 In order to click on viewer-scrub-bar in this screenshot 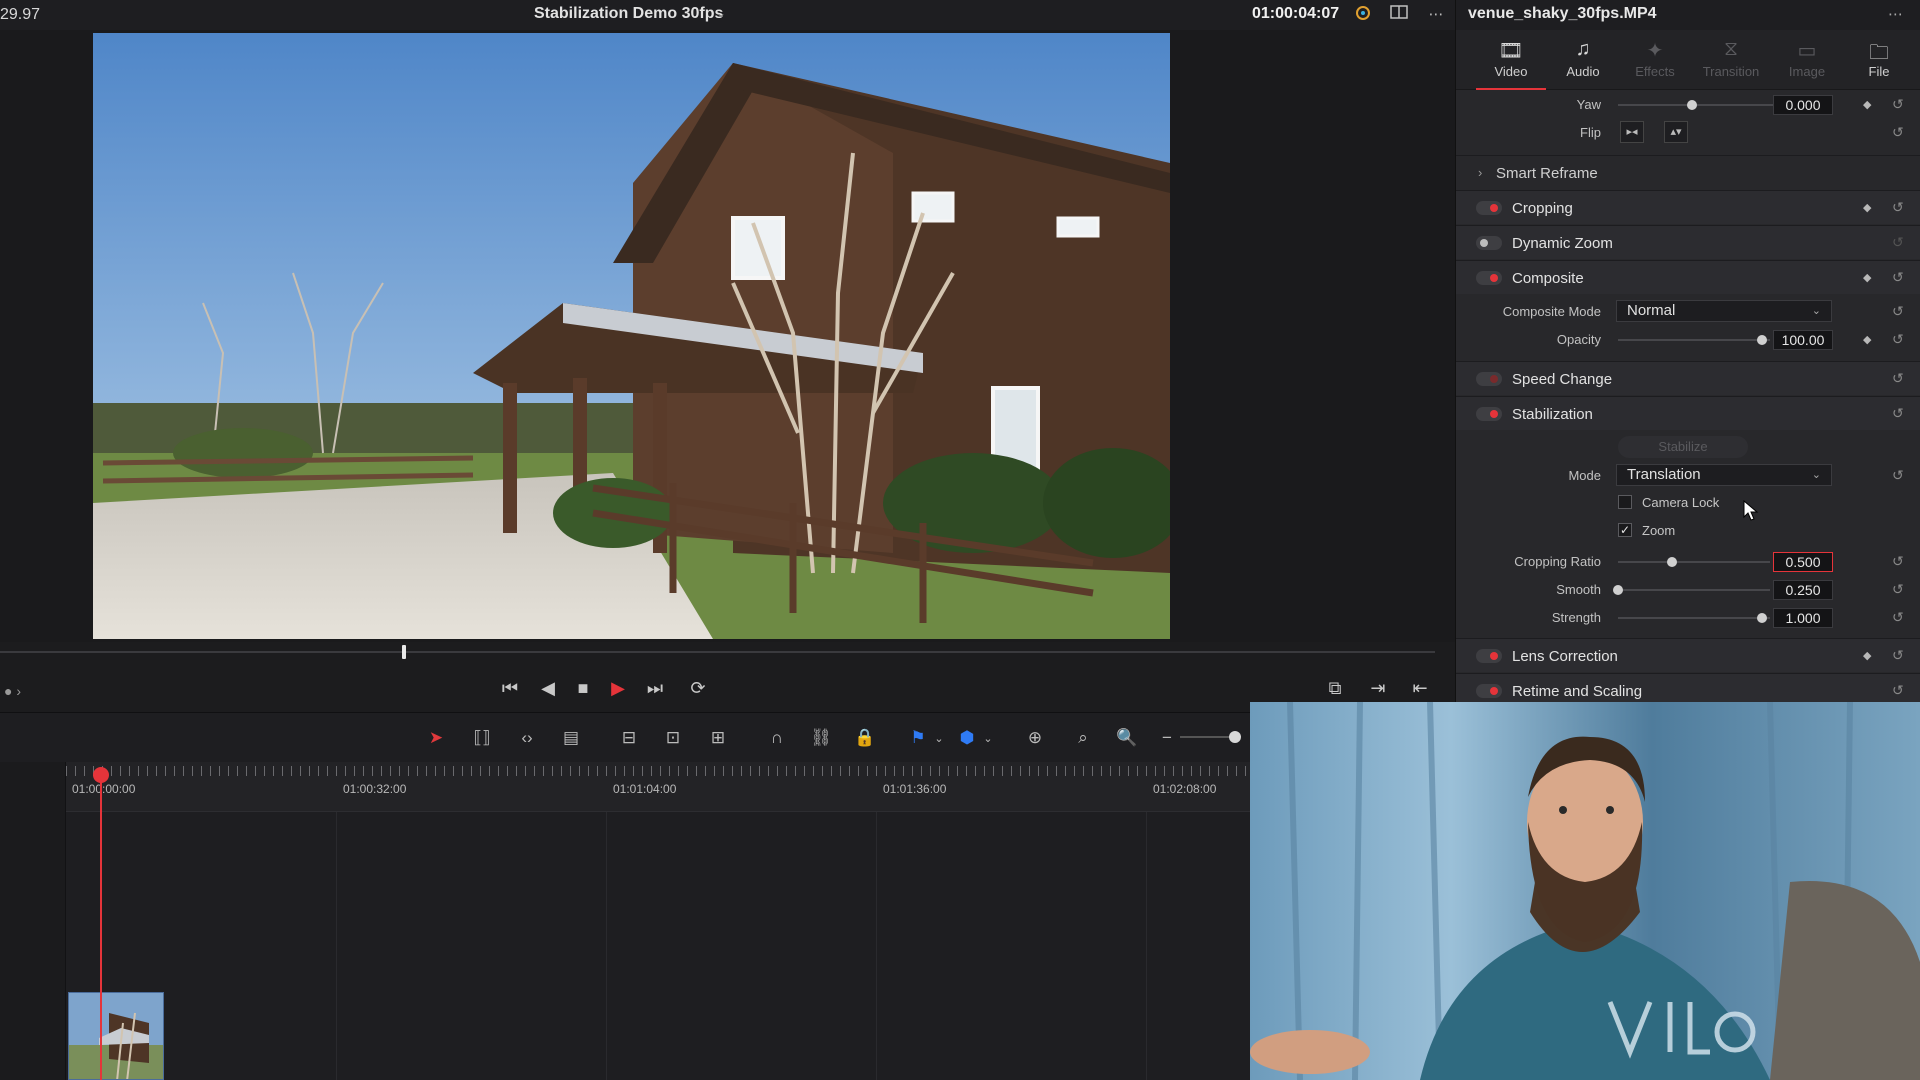, I will do `click(717, 652)`.